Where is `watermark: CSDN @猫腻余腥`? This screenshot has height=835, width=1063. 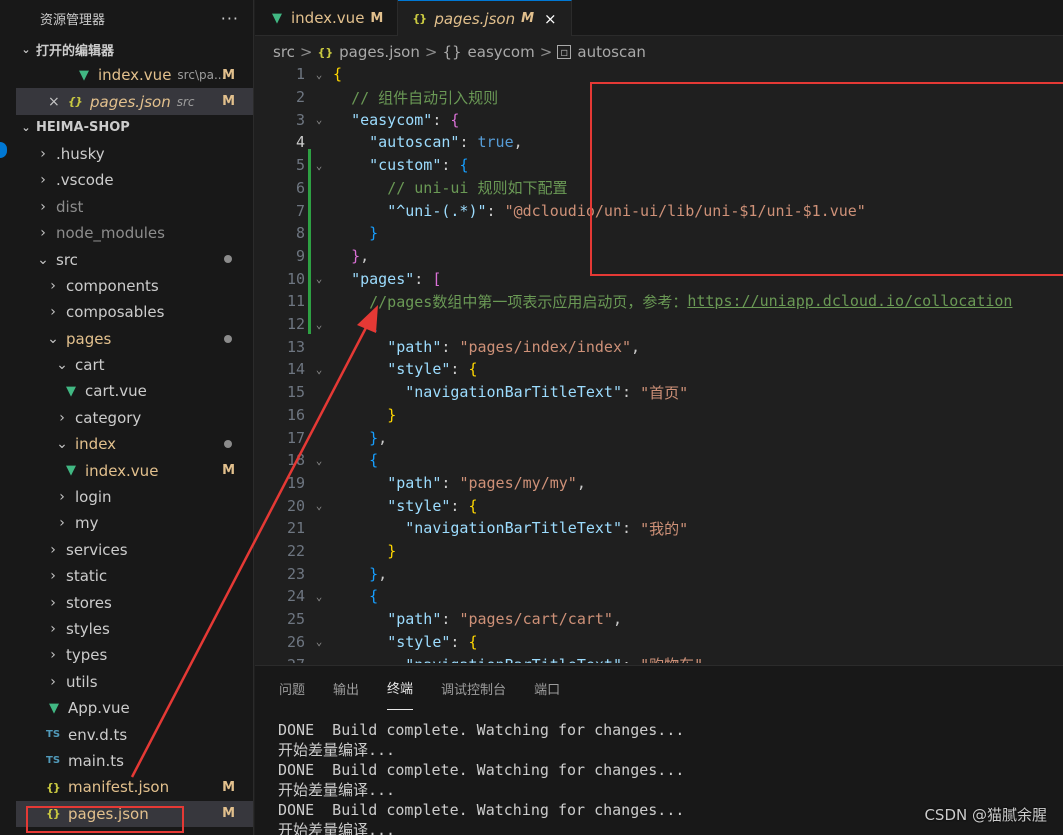
watermark: CSDN @猫腻余腥 is located at coordinates (985, 815).